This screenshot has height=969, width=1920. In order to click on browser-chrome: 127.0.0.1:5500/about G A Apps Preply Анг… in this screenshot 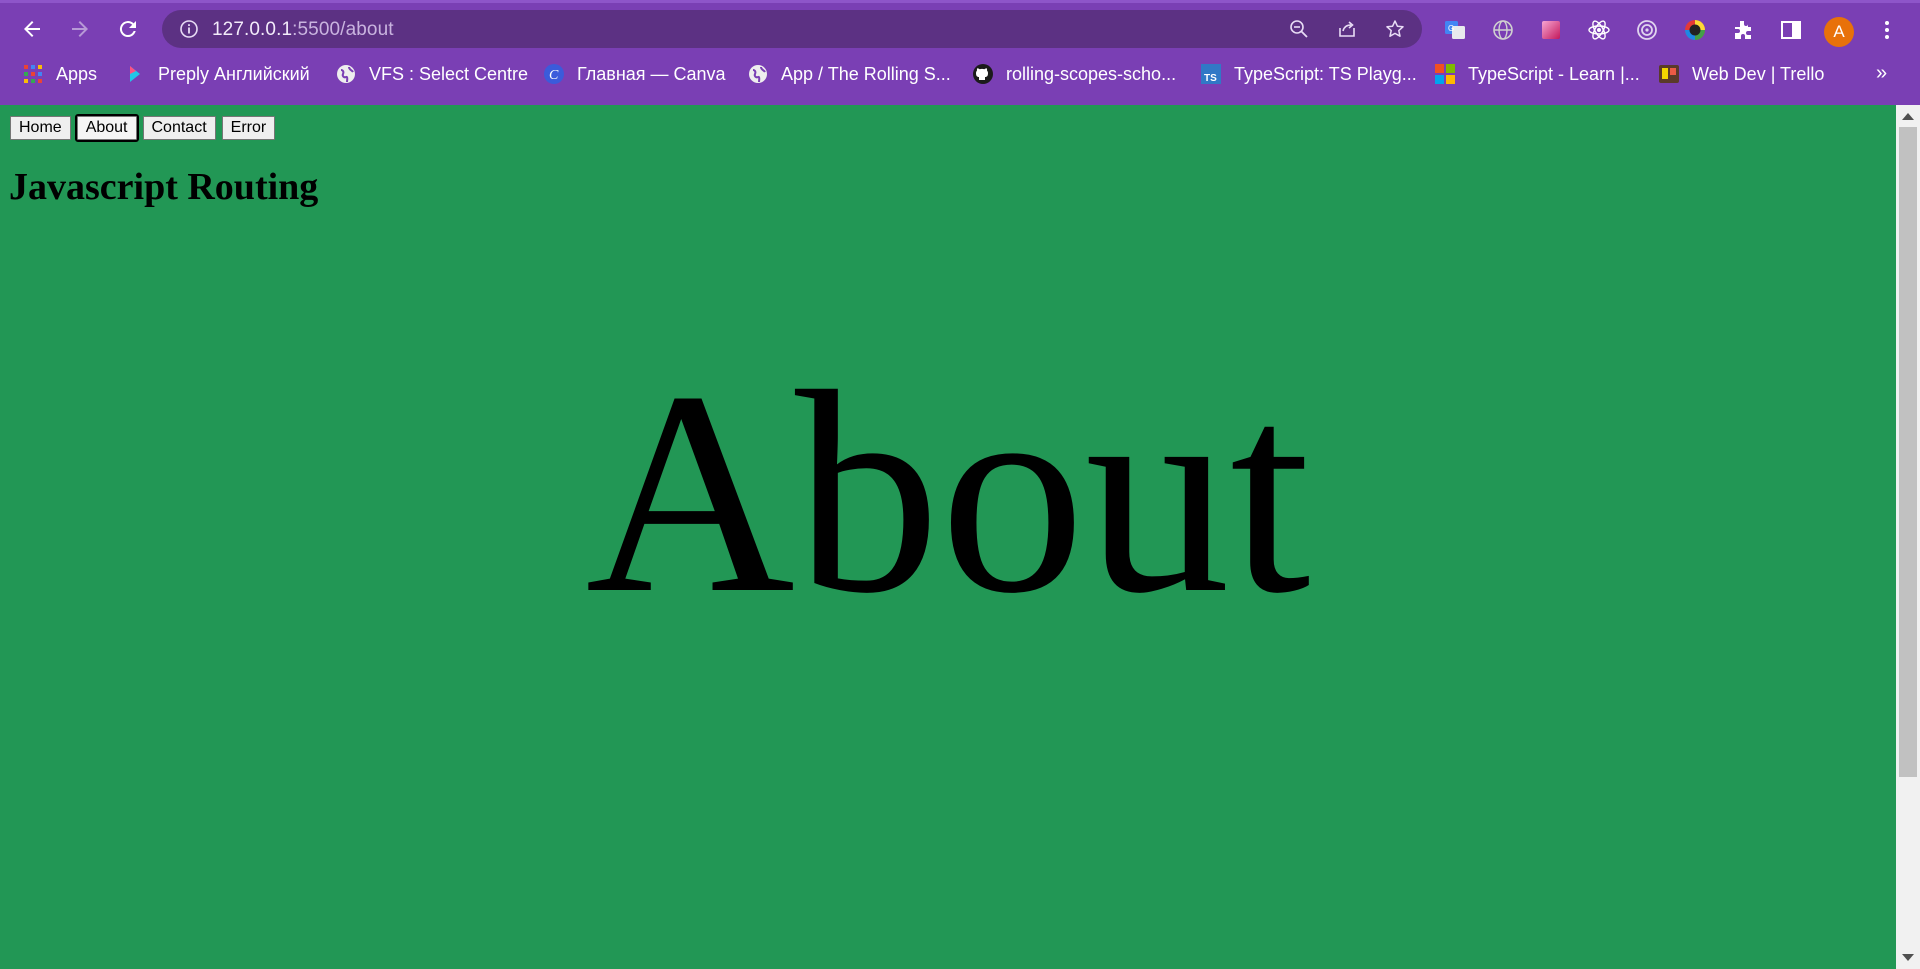, I will do `click(960, 52)`.